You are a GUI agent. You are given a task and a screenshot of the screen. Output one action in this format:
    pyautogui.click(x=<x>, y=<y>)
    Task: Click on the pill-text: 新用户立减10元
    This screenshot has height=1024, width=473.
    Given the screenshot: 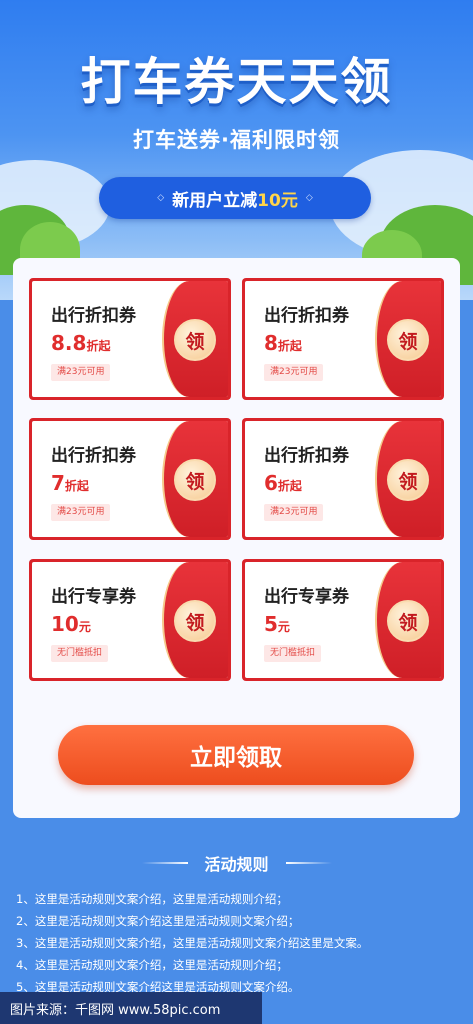 What is the action you would take?
    pyautogui.click(x=235, y=200)
    